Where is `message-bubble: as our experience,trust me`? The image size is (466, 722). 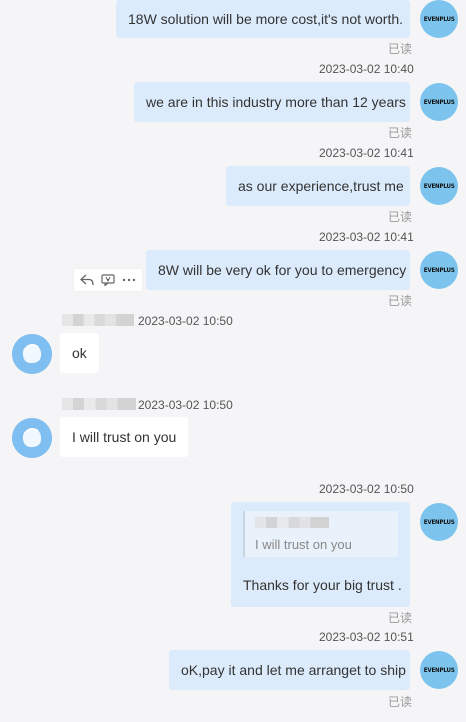 message-bubble: as our experience,trust me is located at coordinates (318, 186).